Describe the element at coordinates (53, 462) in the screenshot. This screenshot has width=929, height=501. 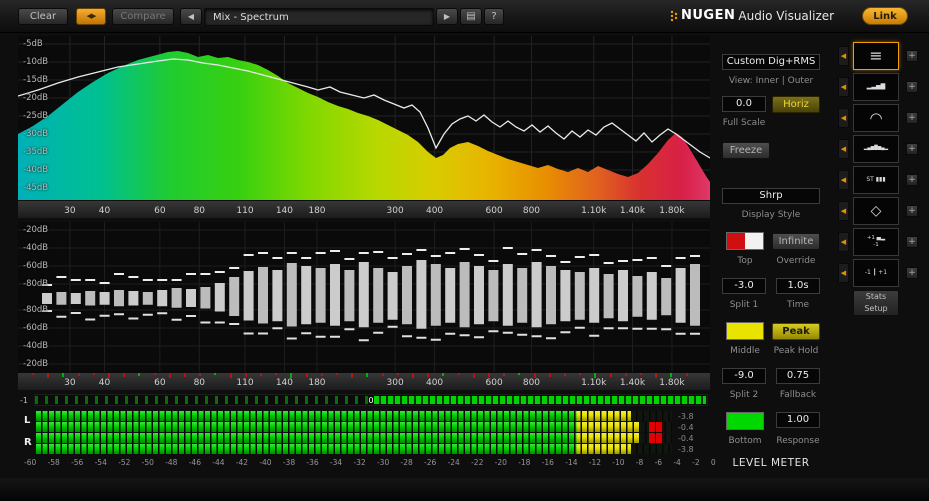
I see `meter-scale-label: -58` at that location.